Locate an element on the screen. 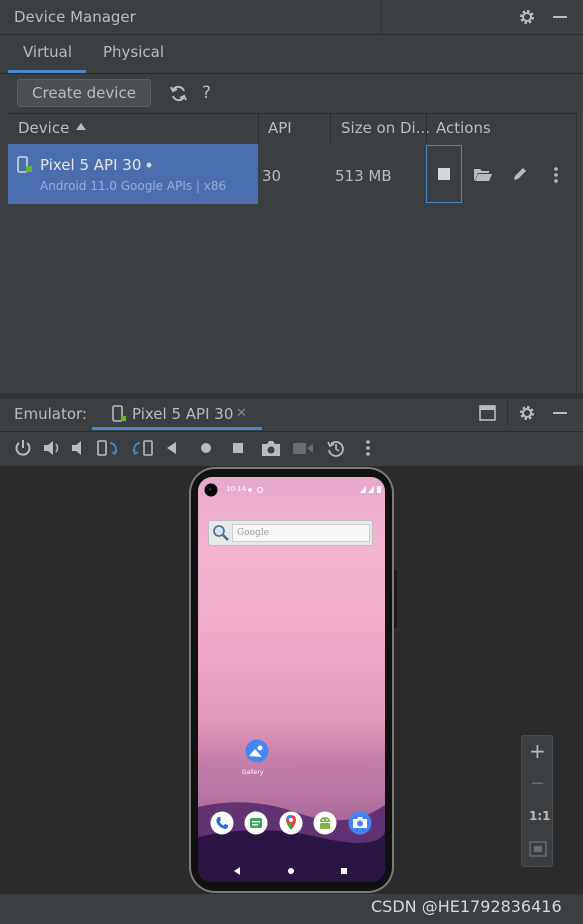  back-icon is located at coordinates (172, 448).